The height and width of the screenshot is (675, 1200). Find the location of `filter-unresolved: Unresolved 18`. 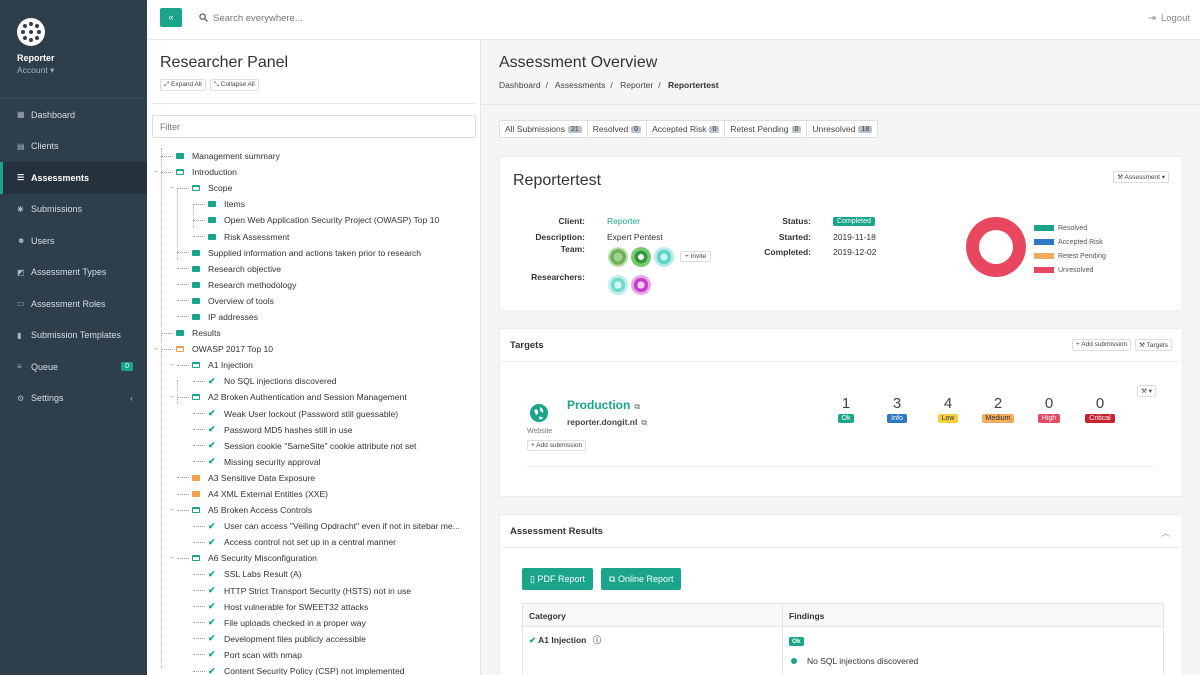

filter-unresolved: Unresolved 18 is located at coordinates (842, 129).